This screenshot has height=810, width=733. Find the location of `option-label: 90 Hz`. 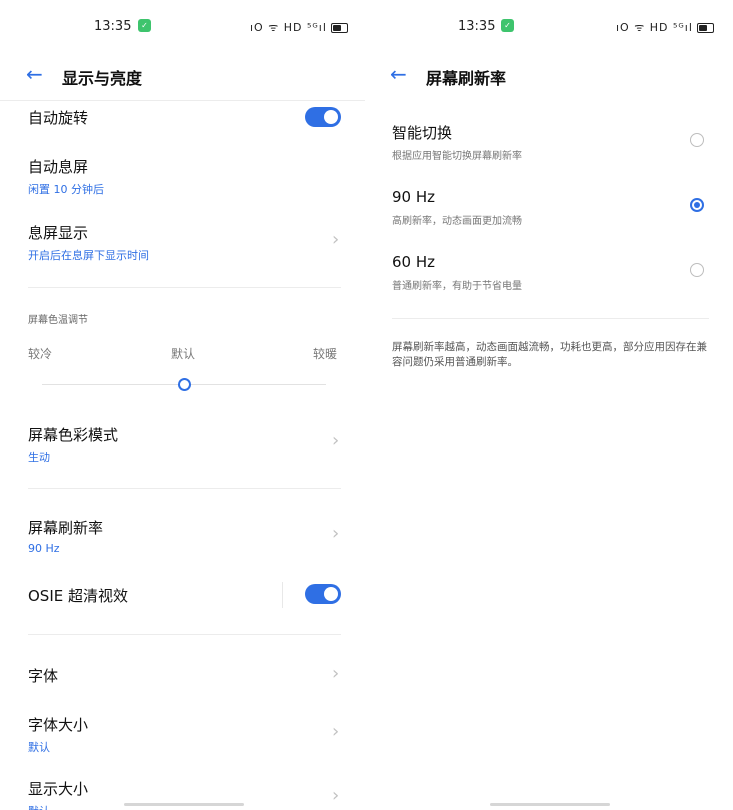

option-label: 90 Hz is located at coordinates (414, 197).